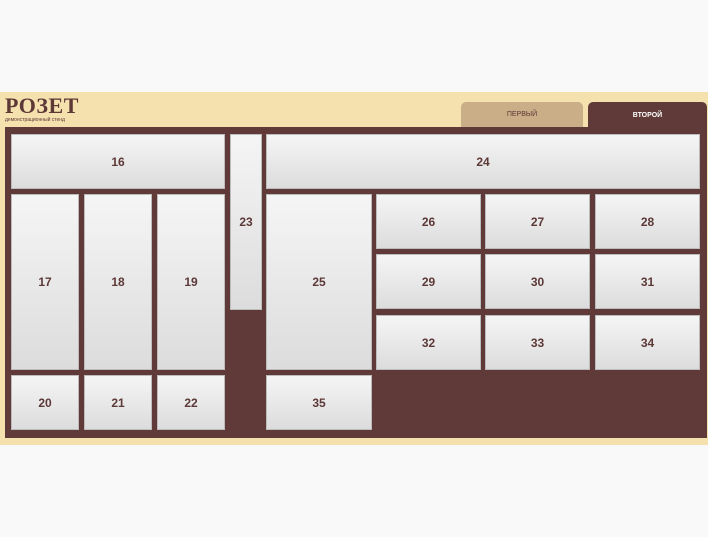 The width and height of the screenshot is (708, 537). Describe the element at coordinates (537, 281) in the screenshot. I see `cell-30: 30` at that location.